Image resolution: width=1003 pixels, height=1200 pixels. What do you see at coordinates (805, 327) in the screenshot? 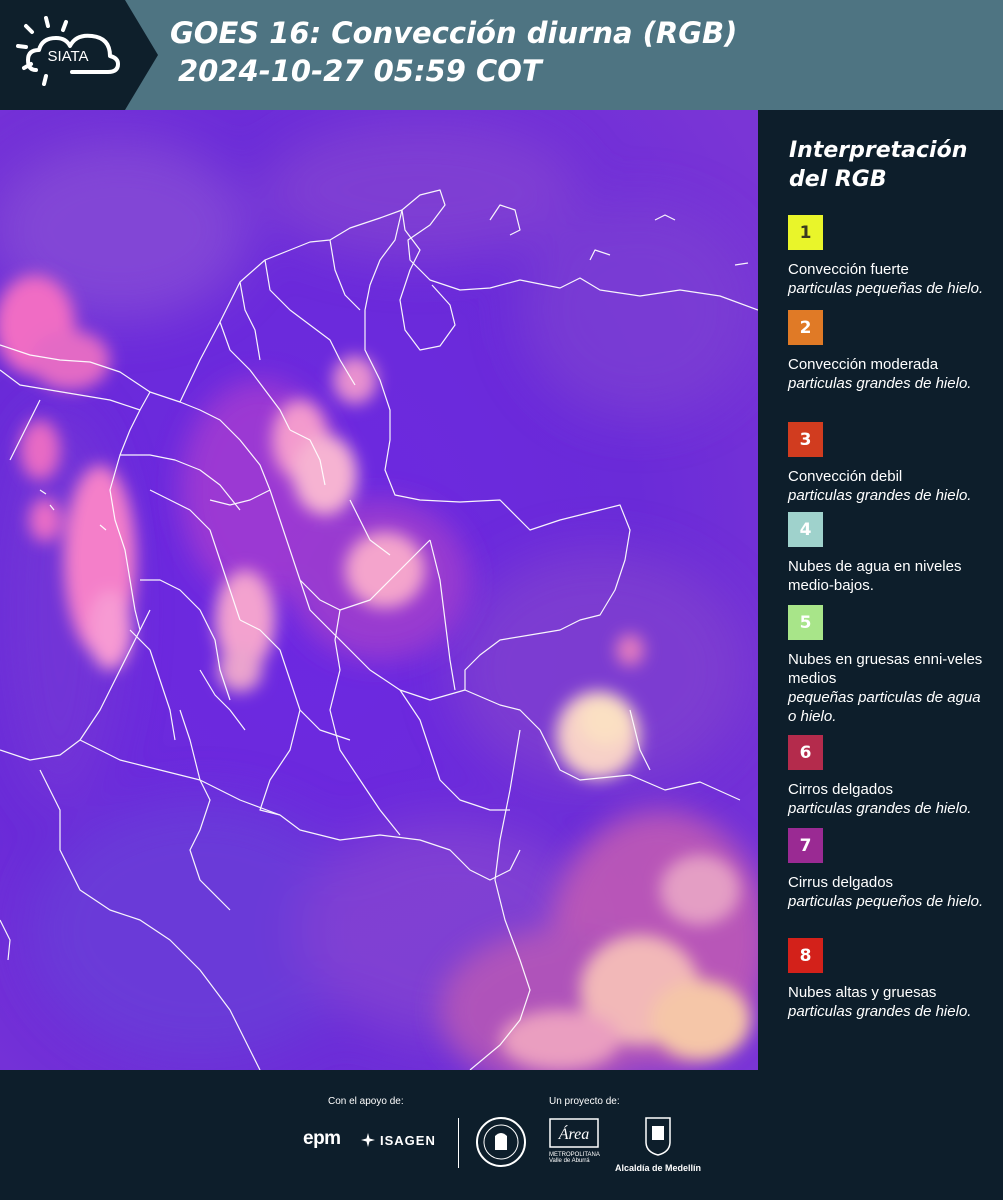
I see `legend-badge-2: 2` at bounding box center [805, 327].